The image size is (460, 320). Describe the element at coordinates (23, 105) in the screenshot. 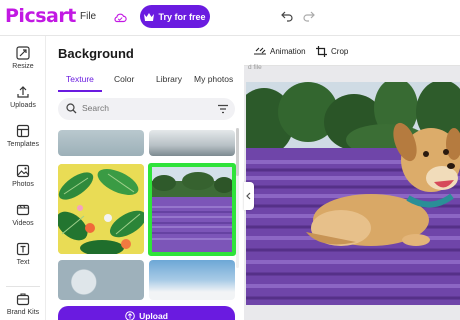

I see `rail-label-uploads: Uploads` at that location.